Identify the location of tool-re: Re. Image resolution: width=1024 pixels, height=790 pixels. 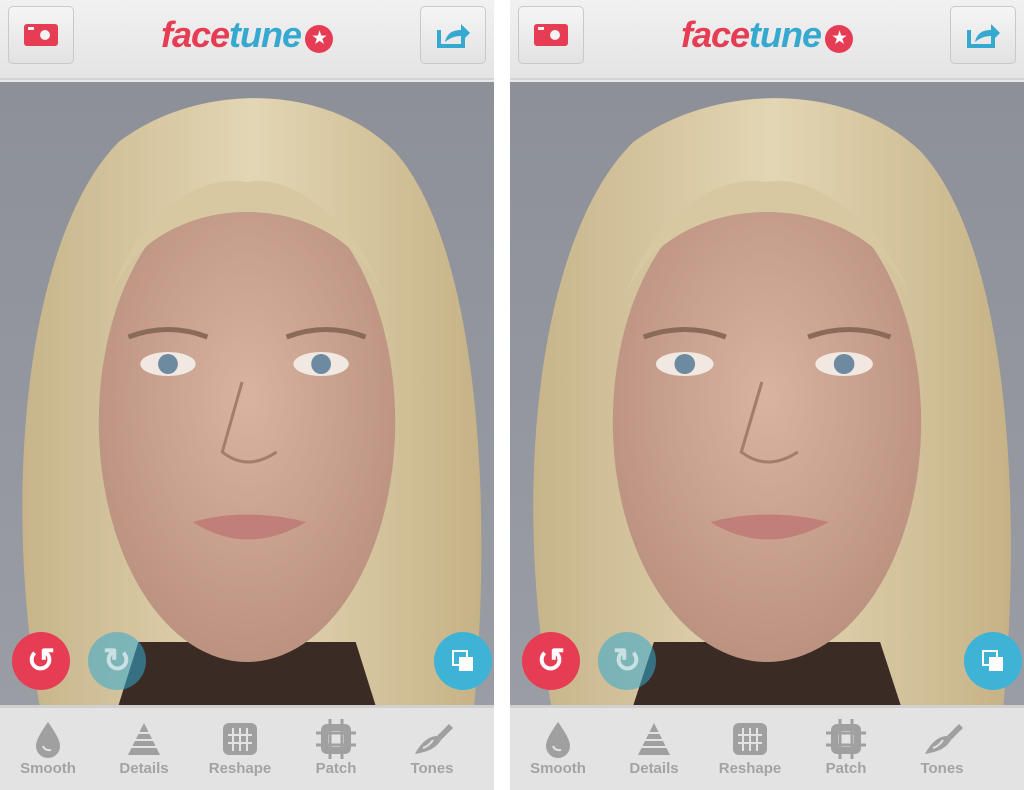
(1008, 747).